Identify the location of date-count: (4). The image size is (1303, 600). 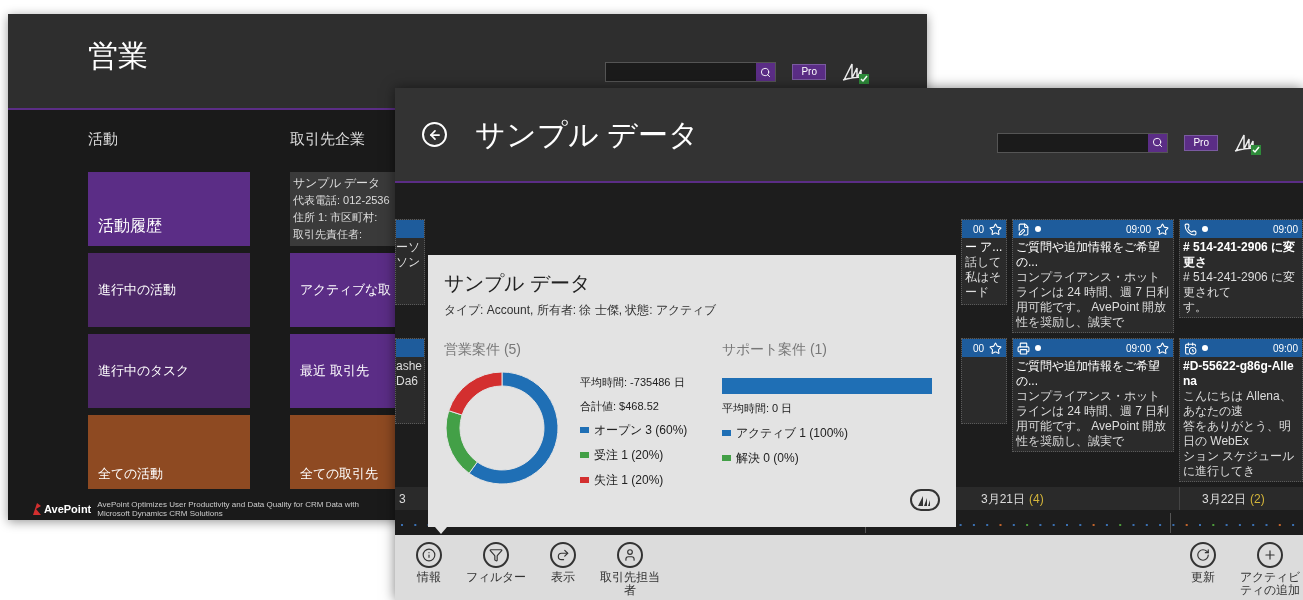
(1036, 499).